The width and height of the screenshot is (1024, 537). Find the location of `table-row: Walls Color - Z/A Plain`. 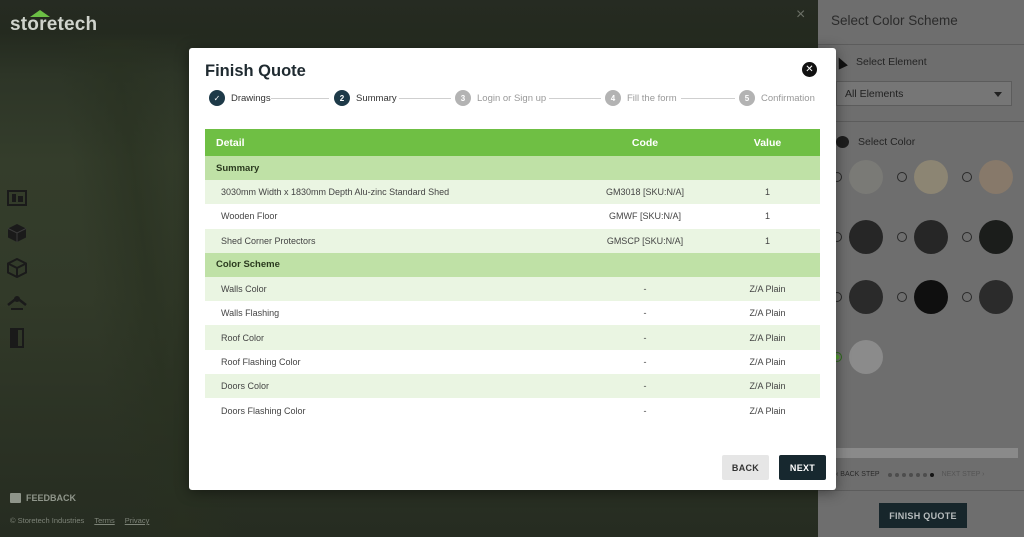

table-row: Walls Color - Z/A Plain is located at coordinates (512, 289).